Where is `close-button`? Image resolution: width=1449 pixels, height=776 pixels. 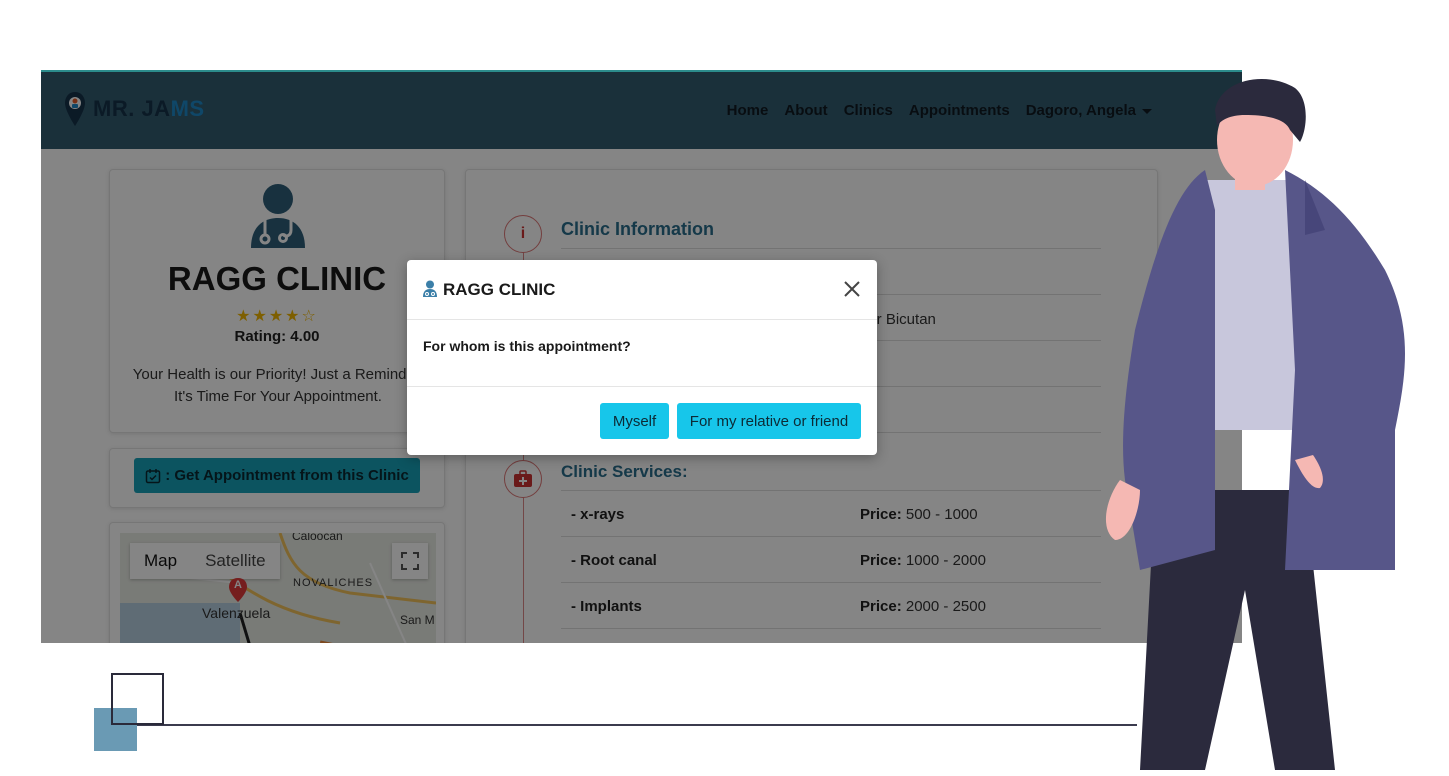 close-button is located at coordinates (852, 289).